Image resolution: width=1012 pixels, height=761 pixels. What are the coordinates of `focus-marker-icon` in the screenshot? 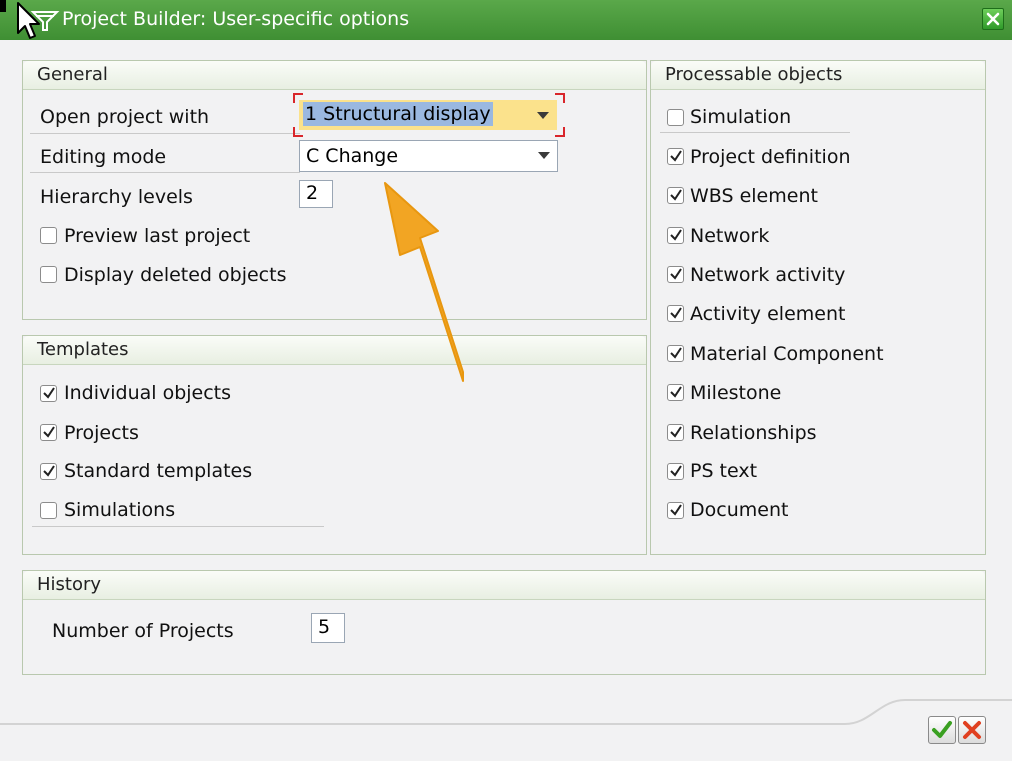 It's located at (429, 115).